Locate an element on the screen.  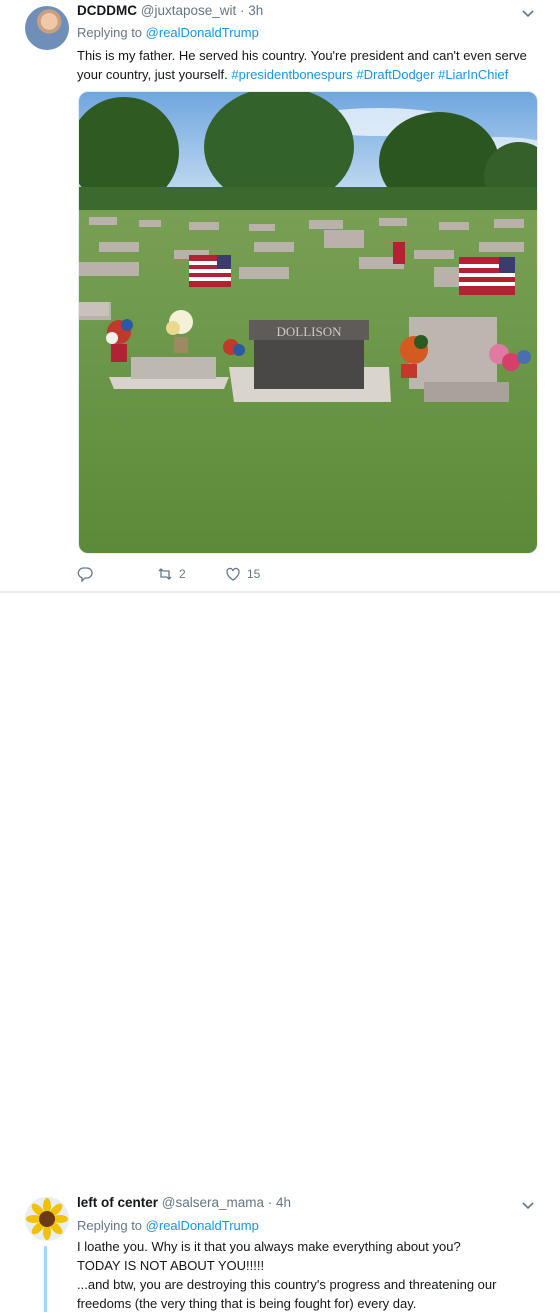
tweet-header: left of center @salsera_mama · 4h is located at coordinates (184, 1202).